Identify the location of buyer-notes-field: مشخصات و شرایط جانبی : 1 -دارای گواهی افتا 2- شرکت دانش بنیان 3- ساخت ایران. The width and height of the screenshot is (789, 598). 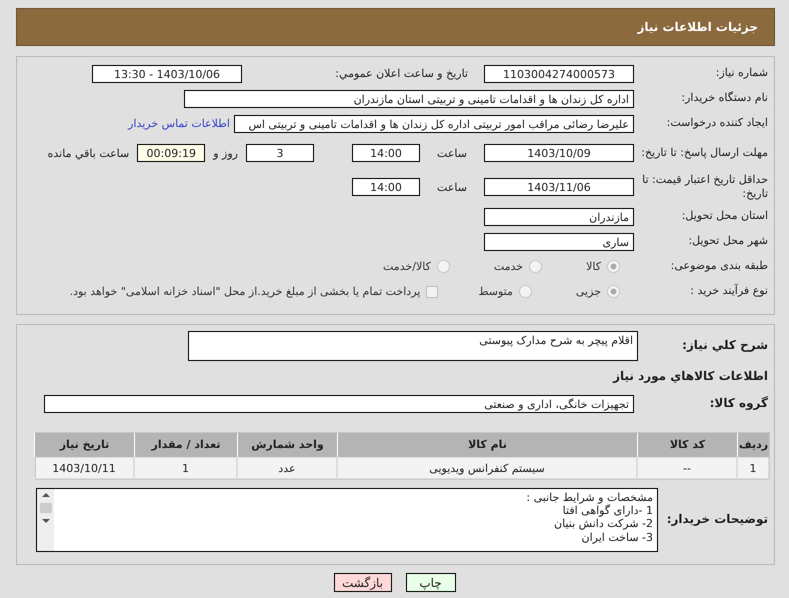
(347, 520).